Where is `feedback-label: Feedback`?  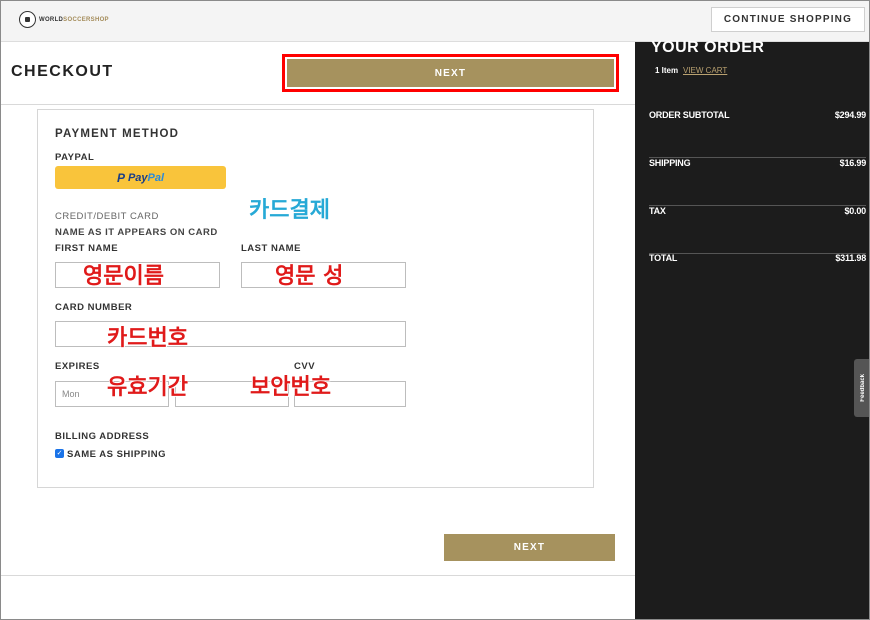
feedback-label: Feedback is located at coordinates (862, 388).